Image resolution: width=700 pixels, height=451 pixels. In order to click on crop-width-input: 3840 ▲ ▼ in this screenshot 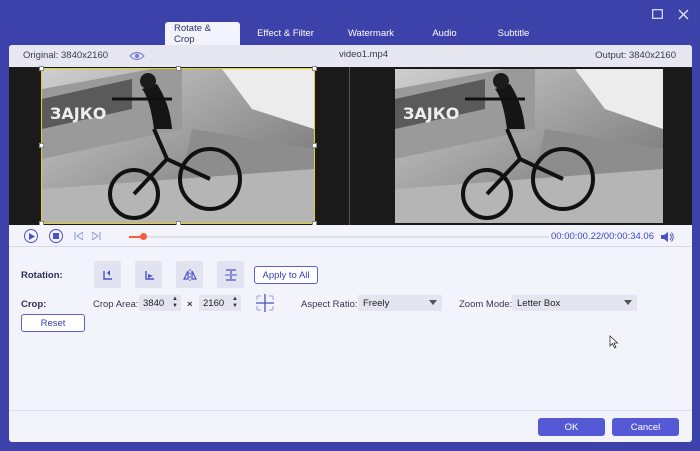, I will do `click(160, 303)`.